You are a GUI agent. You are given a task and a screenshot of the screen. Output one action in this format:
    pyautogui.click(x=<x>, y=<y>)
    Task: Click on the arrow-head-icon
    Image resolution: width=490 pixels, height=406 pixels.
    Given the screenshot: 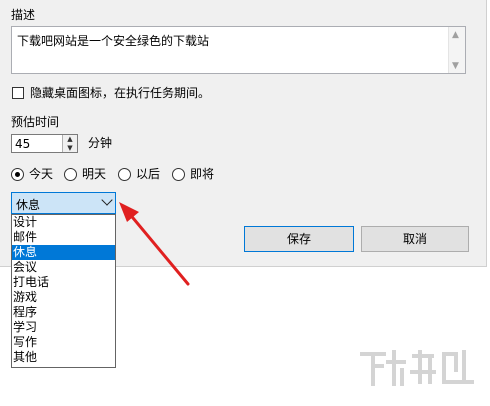 What is the action you would take?
    pyautogui.click(x=129, y=212)
    